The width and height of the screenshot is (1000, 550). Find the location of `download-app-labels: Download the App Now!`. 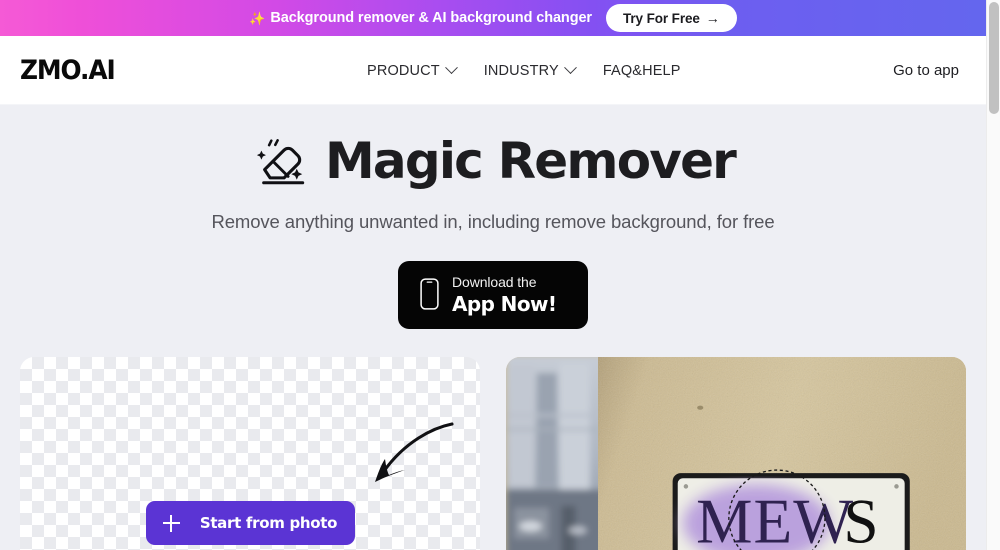

download-app-labels: Download the App Now! is located at coordinates (504, 294).